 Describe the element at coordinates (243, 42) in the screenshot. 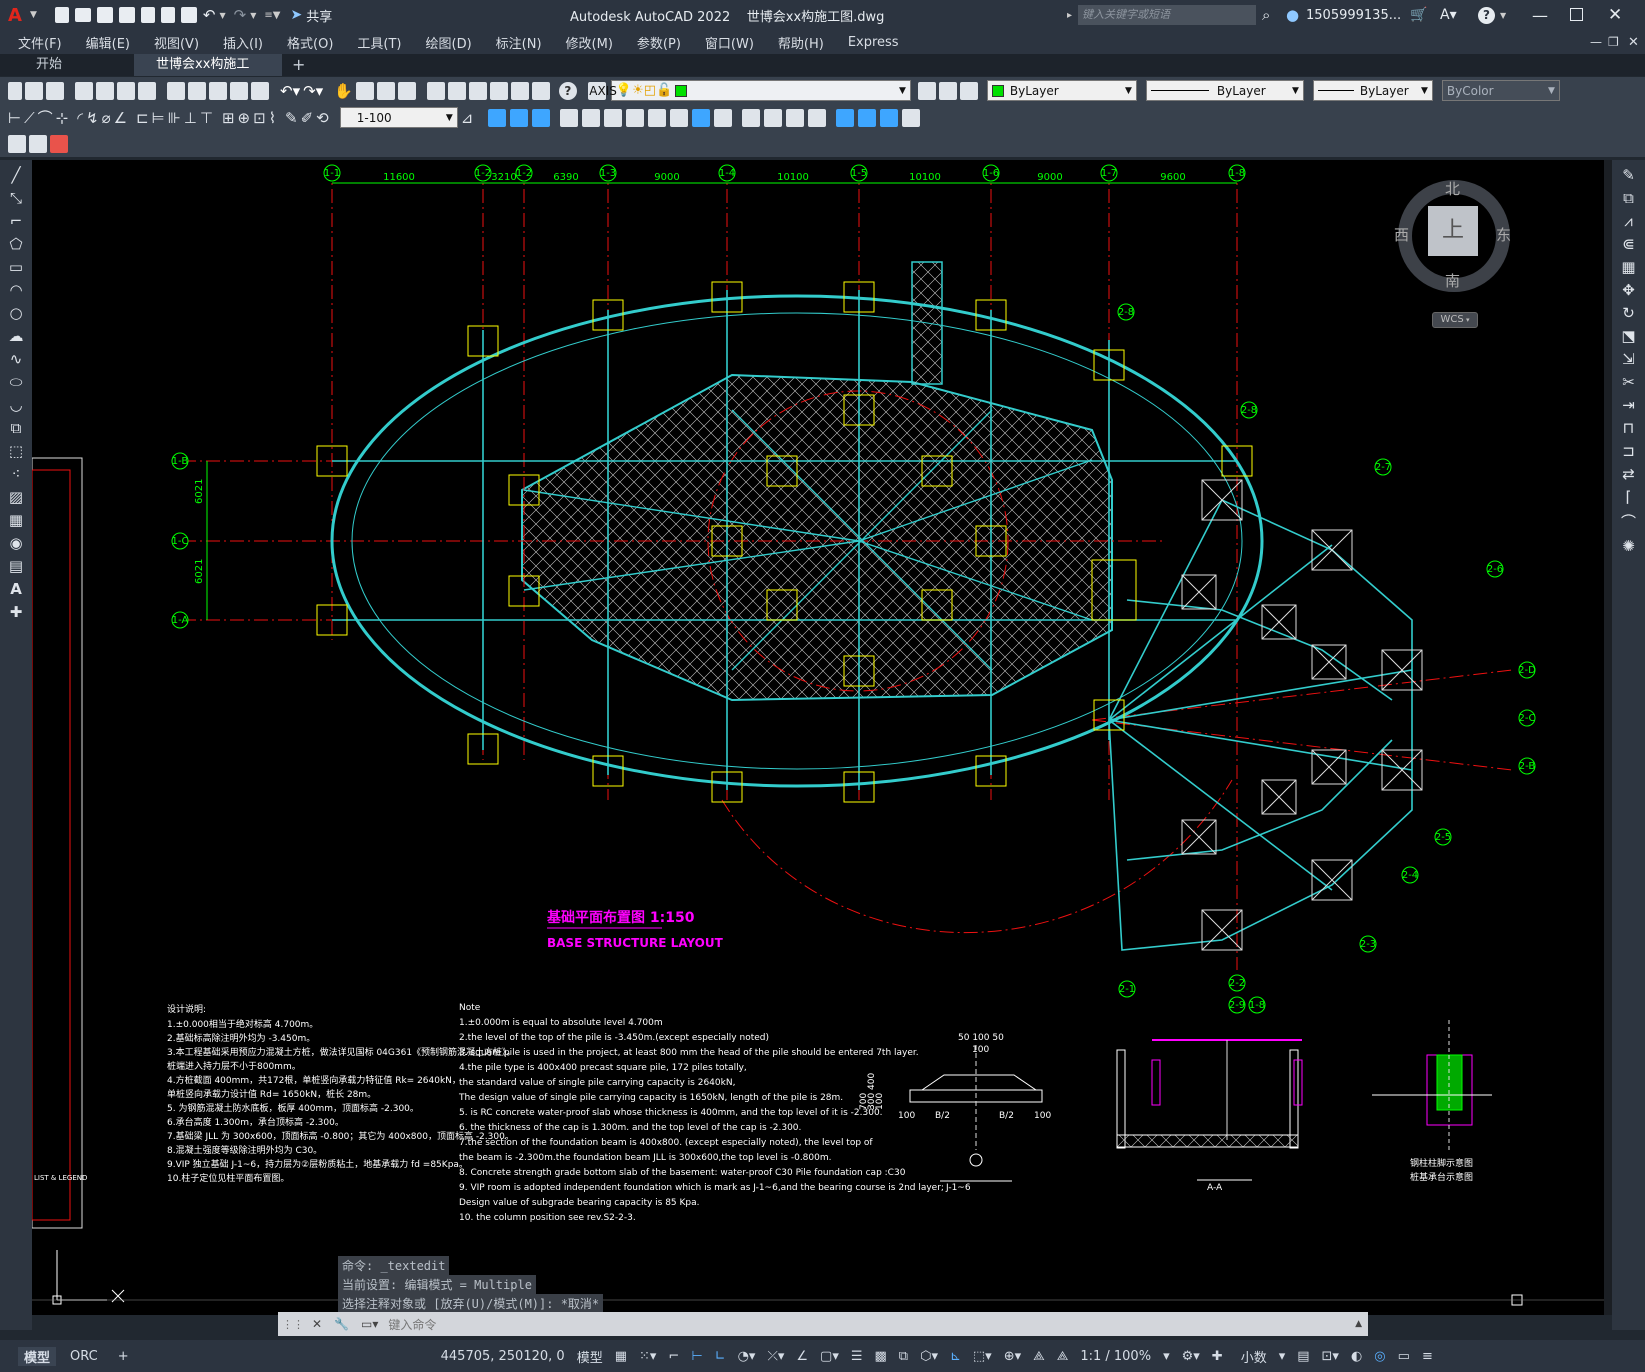

I see `menu-insert: 插入(I)` at that location.